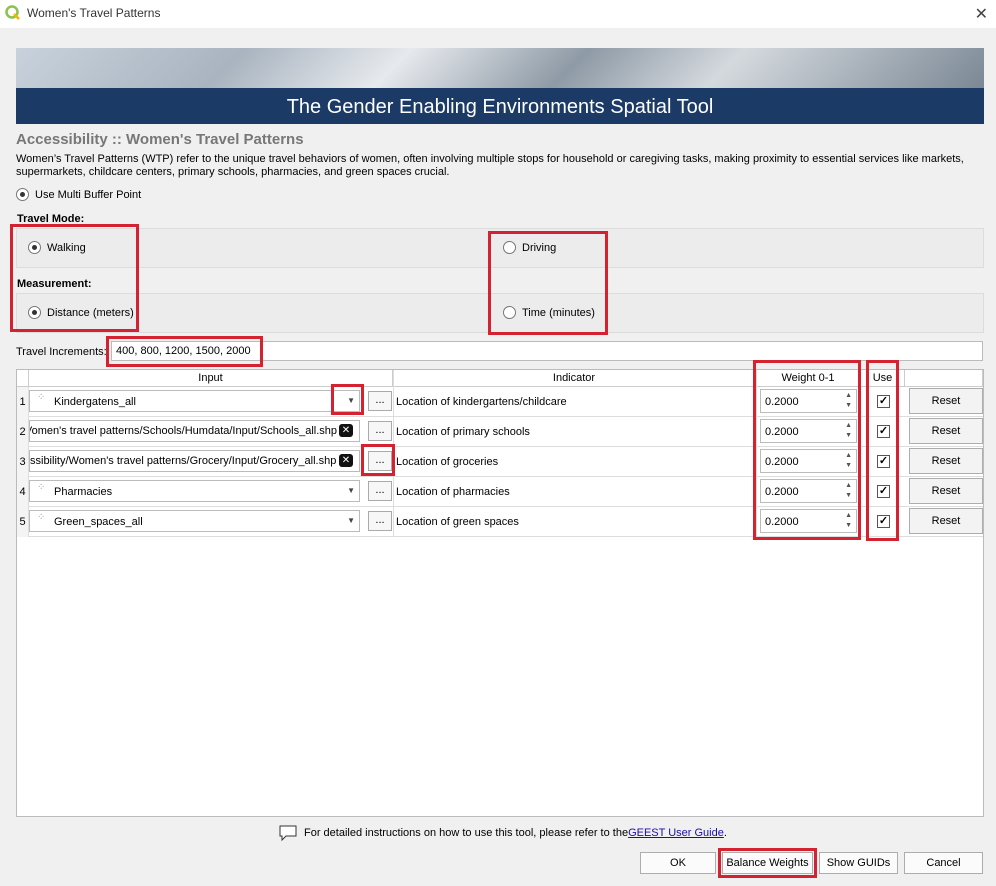 The image size is (996, 886). What do you see at coordinates (23, 432) in the screenshot?
I see `row-number: 2` at bounding box center [23, 432].